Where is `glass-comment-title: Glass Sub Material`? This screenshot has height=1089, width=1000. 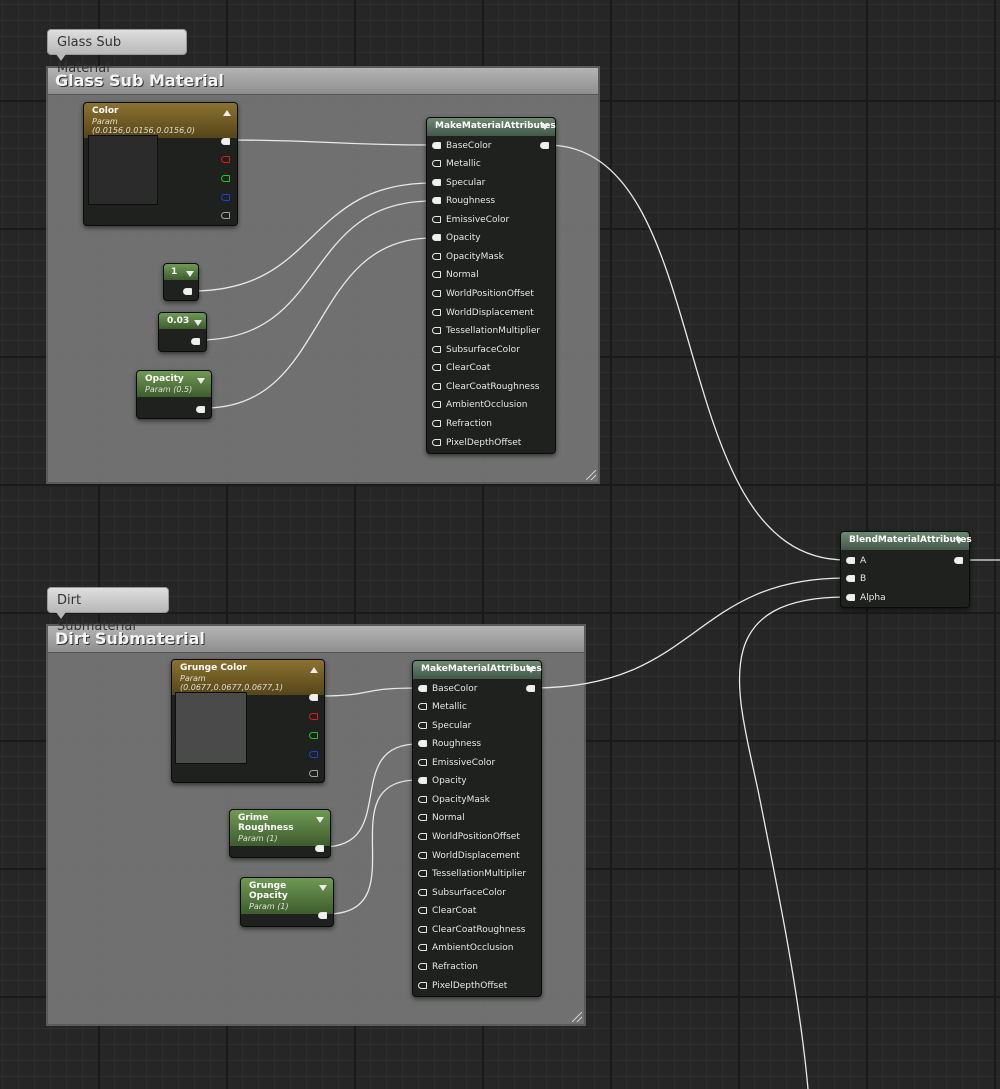
glass-comment-title: Glass Sub Material is located at coordinates (323, 81).